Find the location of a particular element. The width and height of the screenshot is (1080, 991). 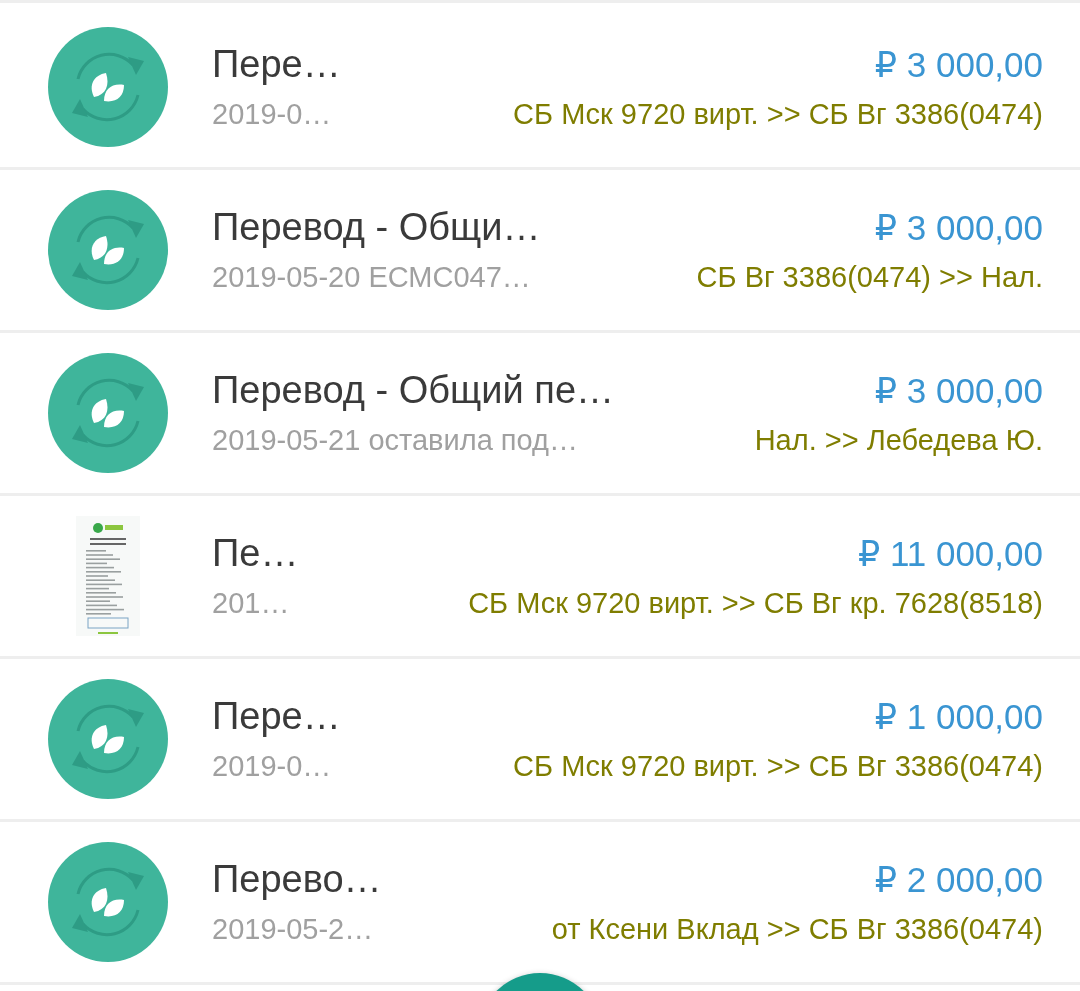

transaction-amount: ₽ 1 000,00 is located at coordinates (958, 717).